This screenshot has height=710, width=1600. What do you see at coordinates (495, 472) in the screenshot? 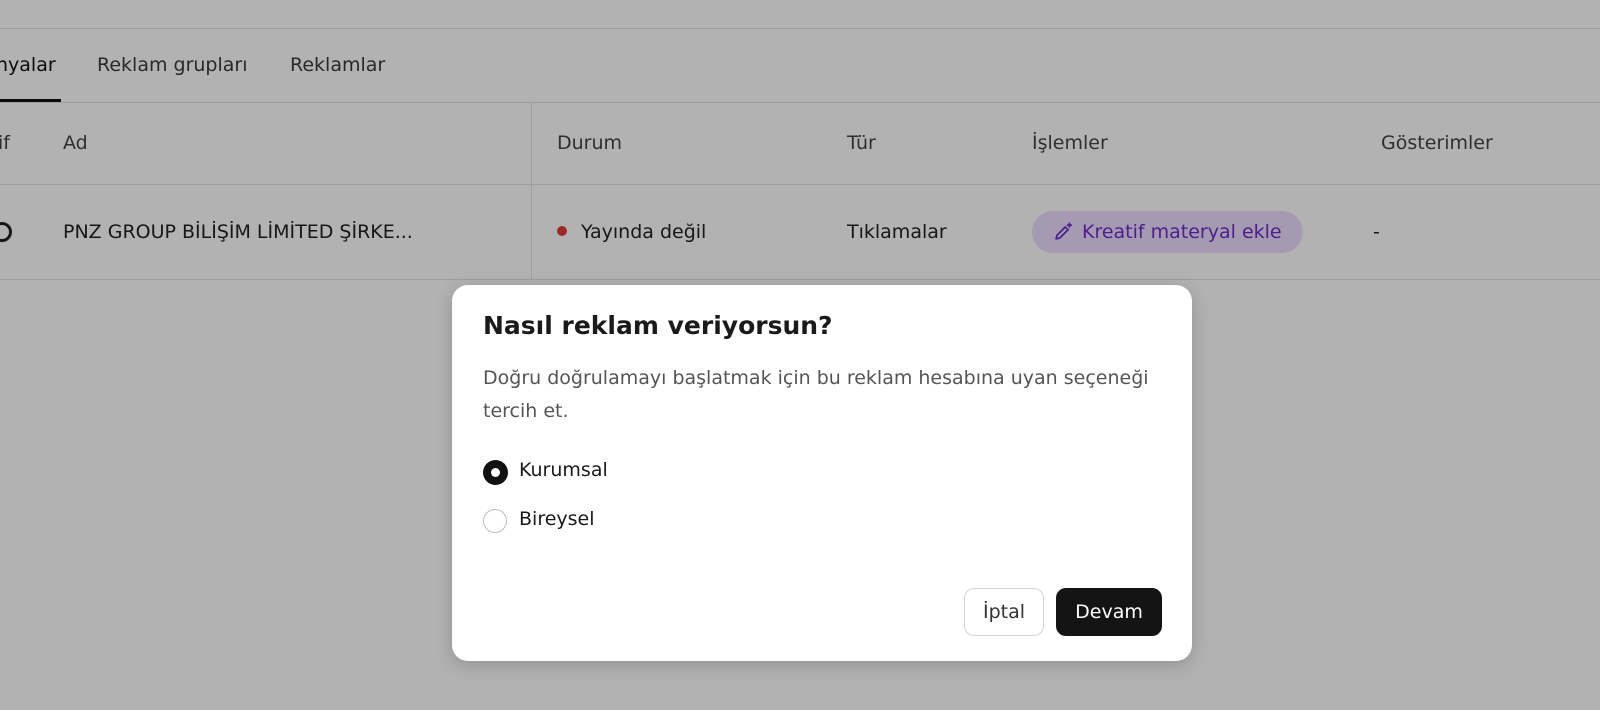
I see `corporate-radio` at bounding box center [495, 472].